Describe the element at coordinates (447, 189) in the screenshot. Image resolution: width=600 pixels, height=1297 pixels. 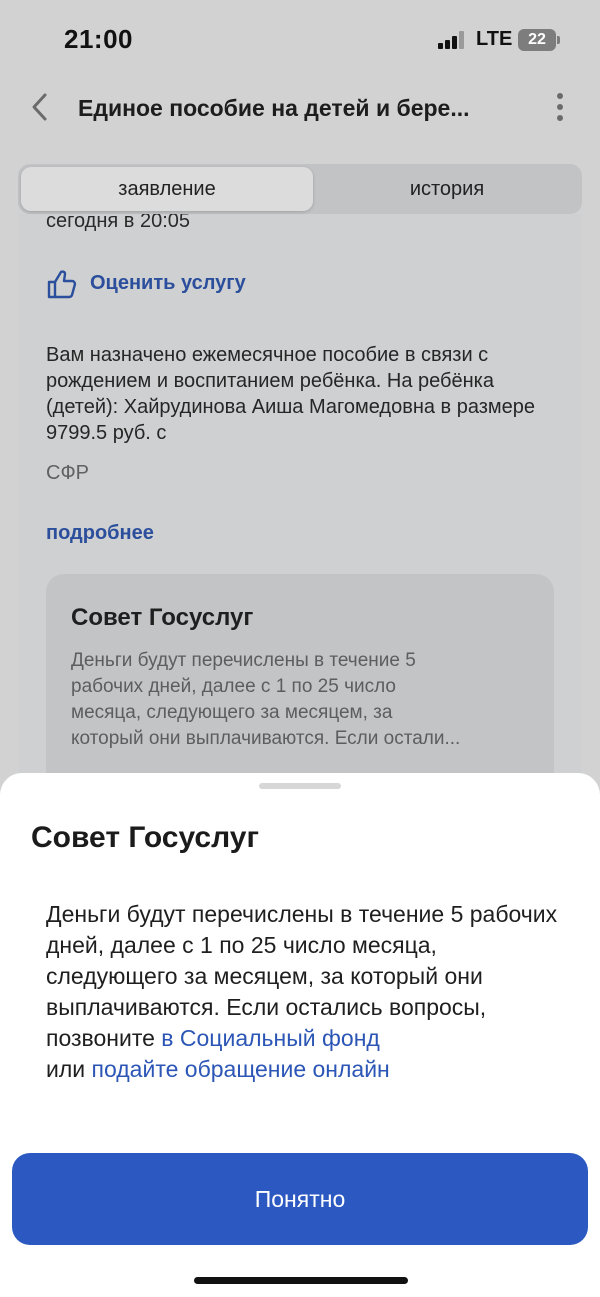
I see `tab-history: история` at that location.